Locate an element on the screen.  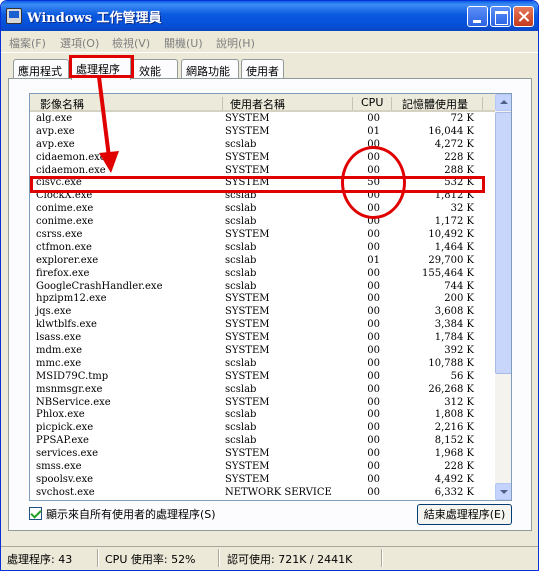
table-row: spoolsv.exe SYSTEM 00 4,492 K is located at coordinates (262, 480).